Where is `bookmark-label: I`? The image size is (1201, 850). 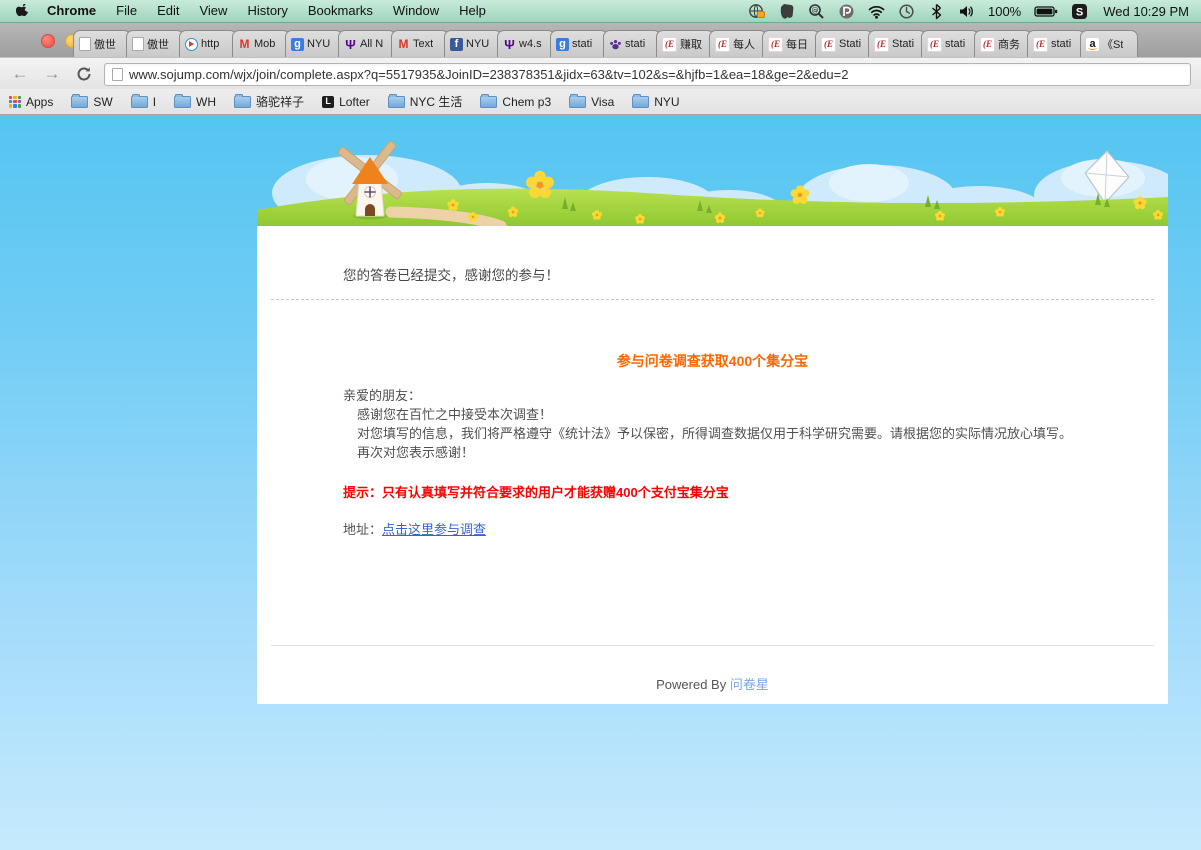
bookmark-label: I is located at coordinates (154, 101).